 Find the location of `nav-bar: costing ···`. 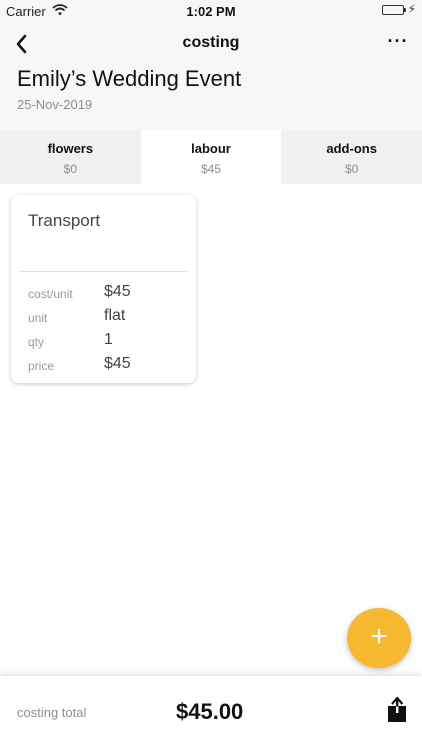

nav-bar: costing ··· is located at coordinates (211, 44).